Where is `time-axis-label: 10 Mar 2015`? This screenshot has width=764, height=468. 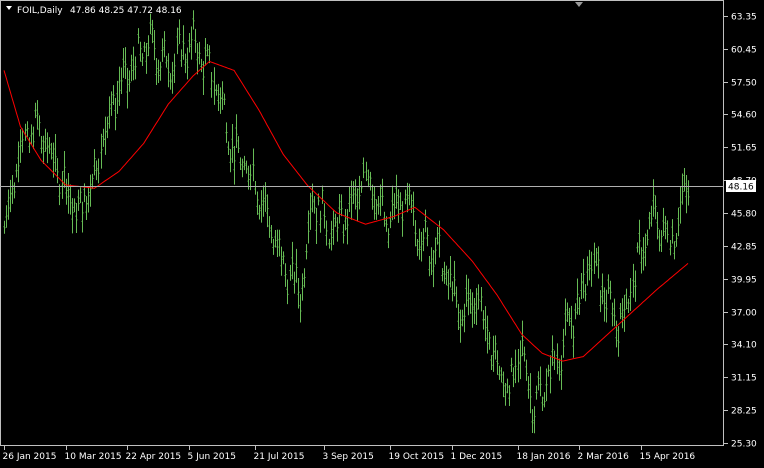 time-axis-label: 10 Mar 2015 is located at coordinates (93, 457).